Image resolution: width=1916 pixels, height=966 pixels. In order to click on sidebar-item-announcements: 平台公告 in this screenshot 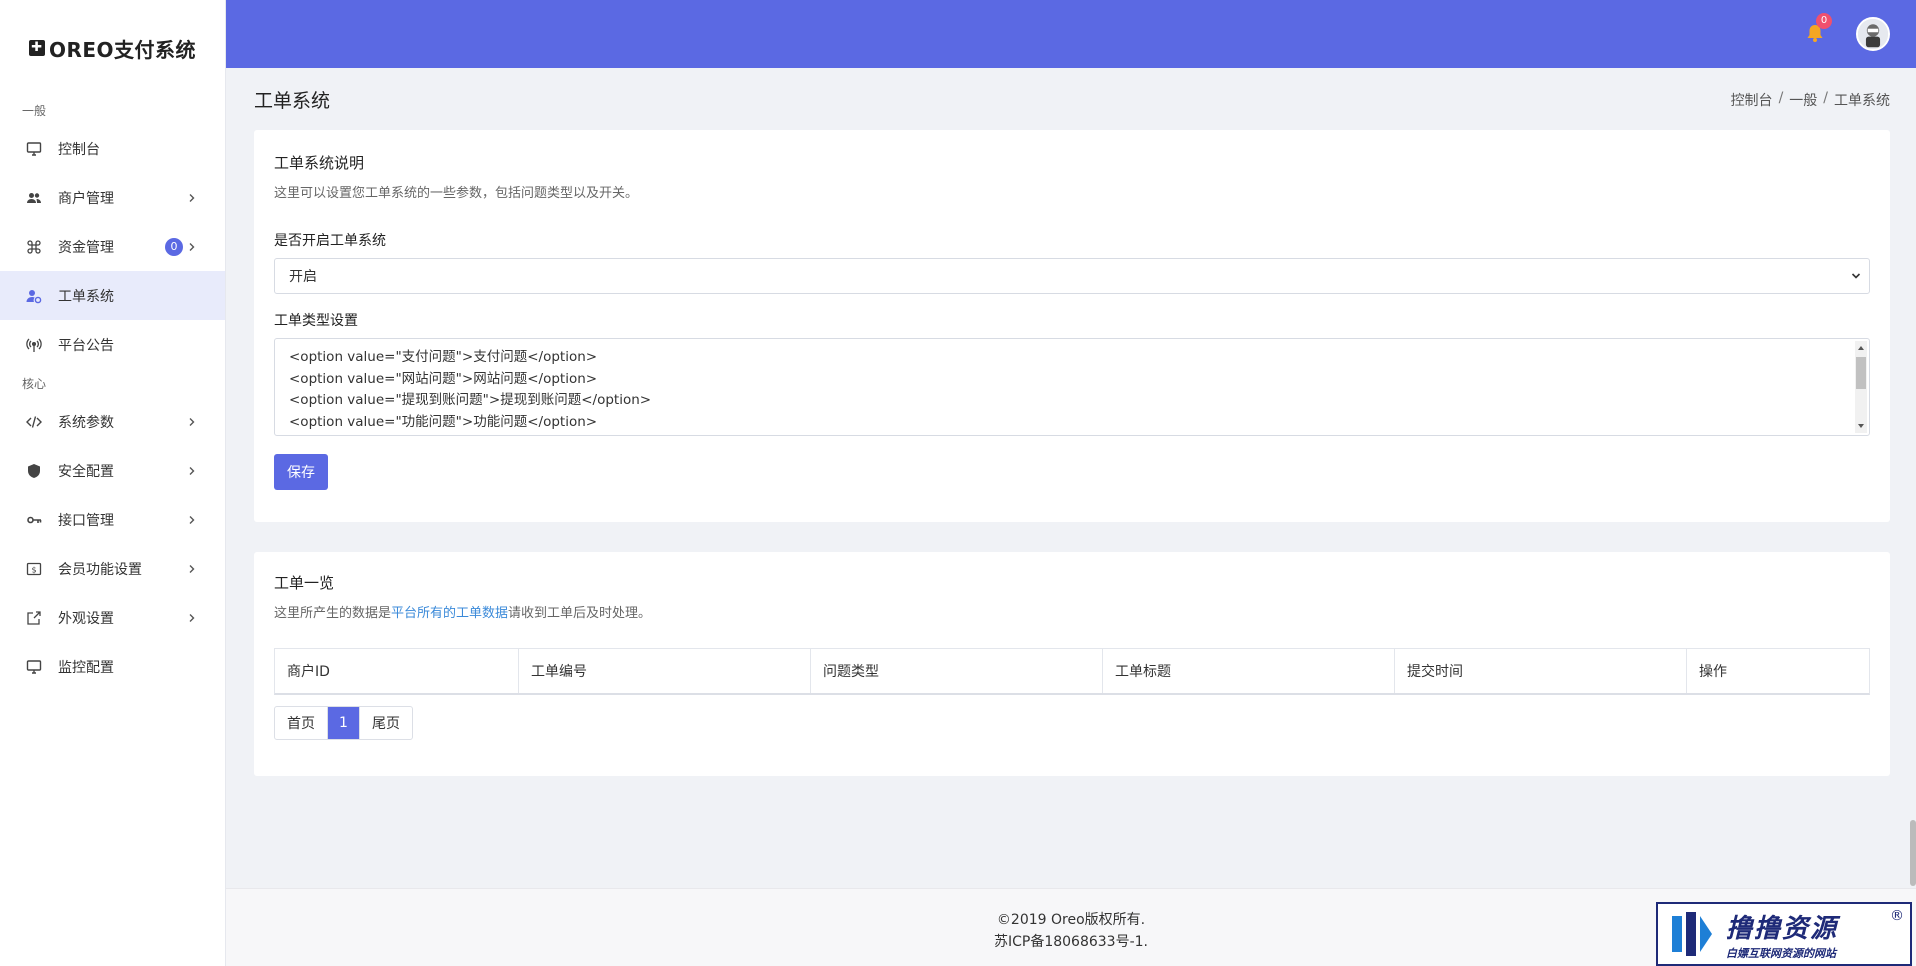, I will do `click(112, 344)`.